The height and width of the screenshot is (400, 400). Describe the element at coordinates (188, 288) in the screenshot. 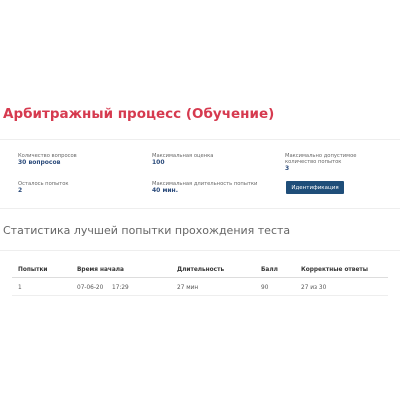

I see `cell-duration: 27 мин` at that location.